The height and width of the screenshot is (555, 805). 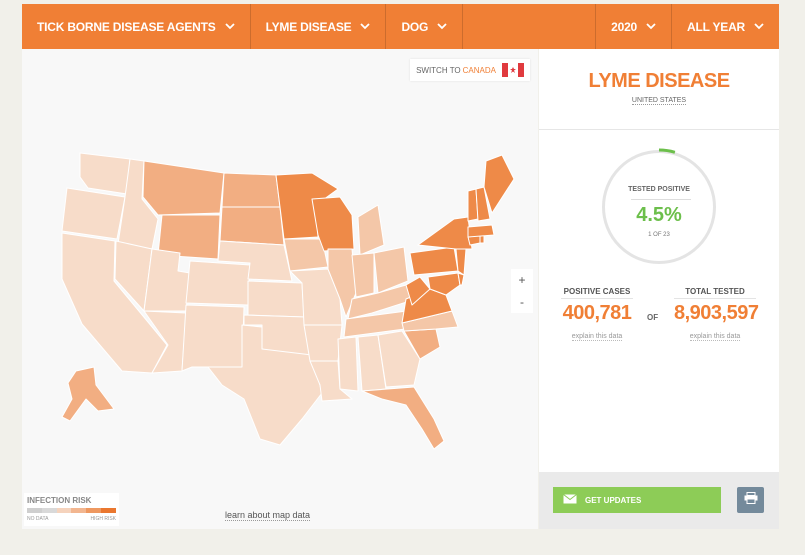 What do you see at coordinates (93, 213) in the screenshot?
I see `state-or` at bounding box center [93, 213].